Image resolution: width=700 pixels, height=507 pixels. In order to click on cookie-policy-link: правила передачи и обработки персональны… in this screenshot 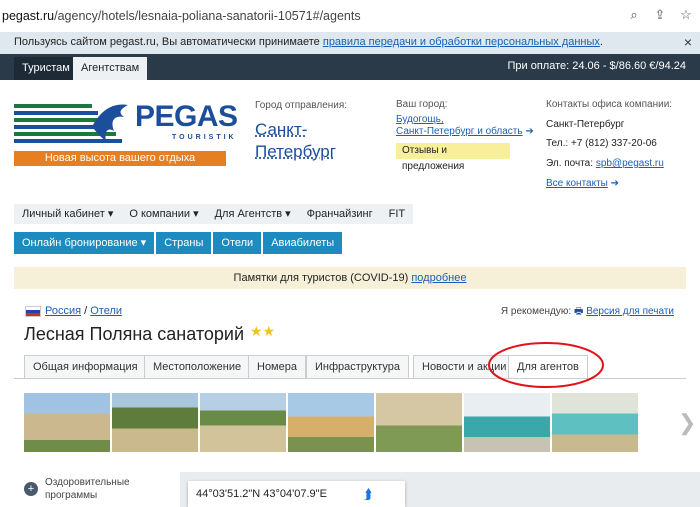, I will do `click(461, 42)`.